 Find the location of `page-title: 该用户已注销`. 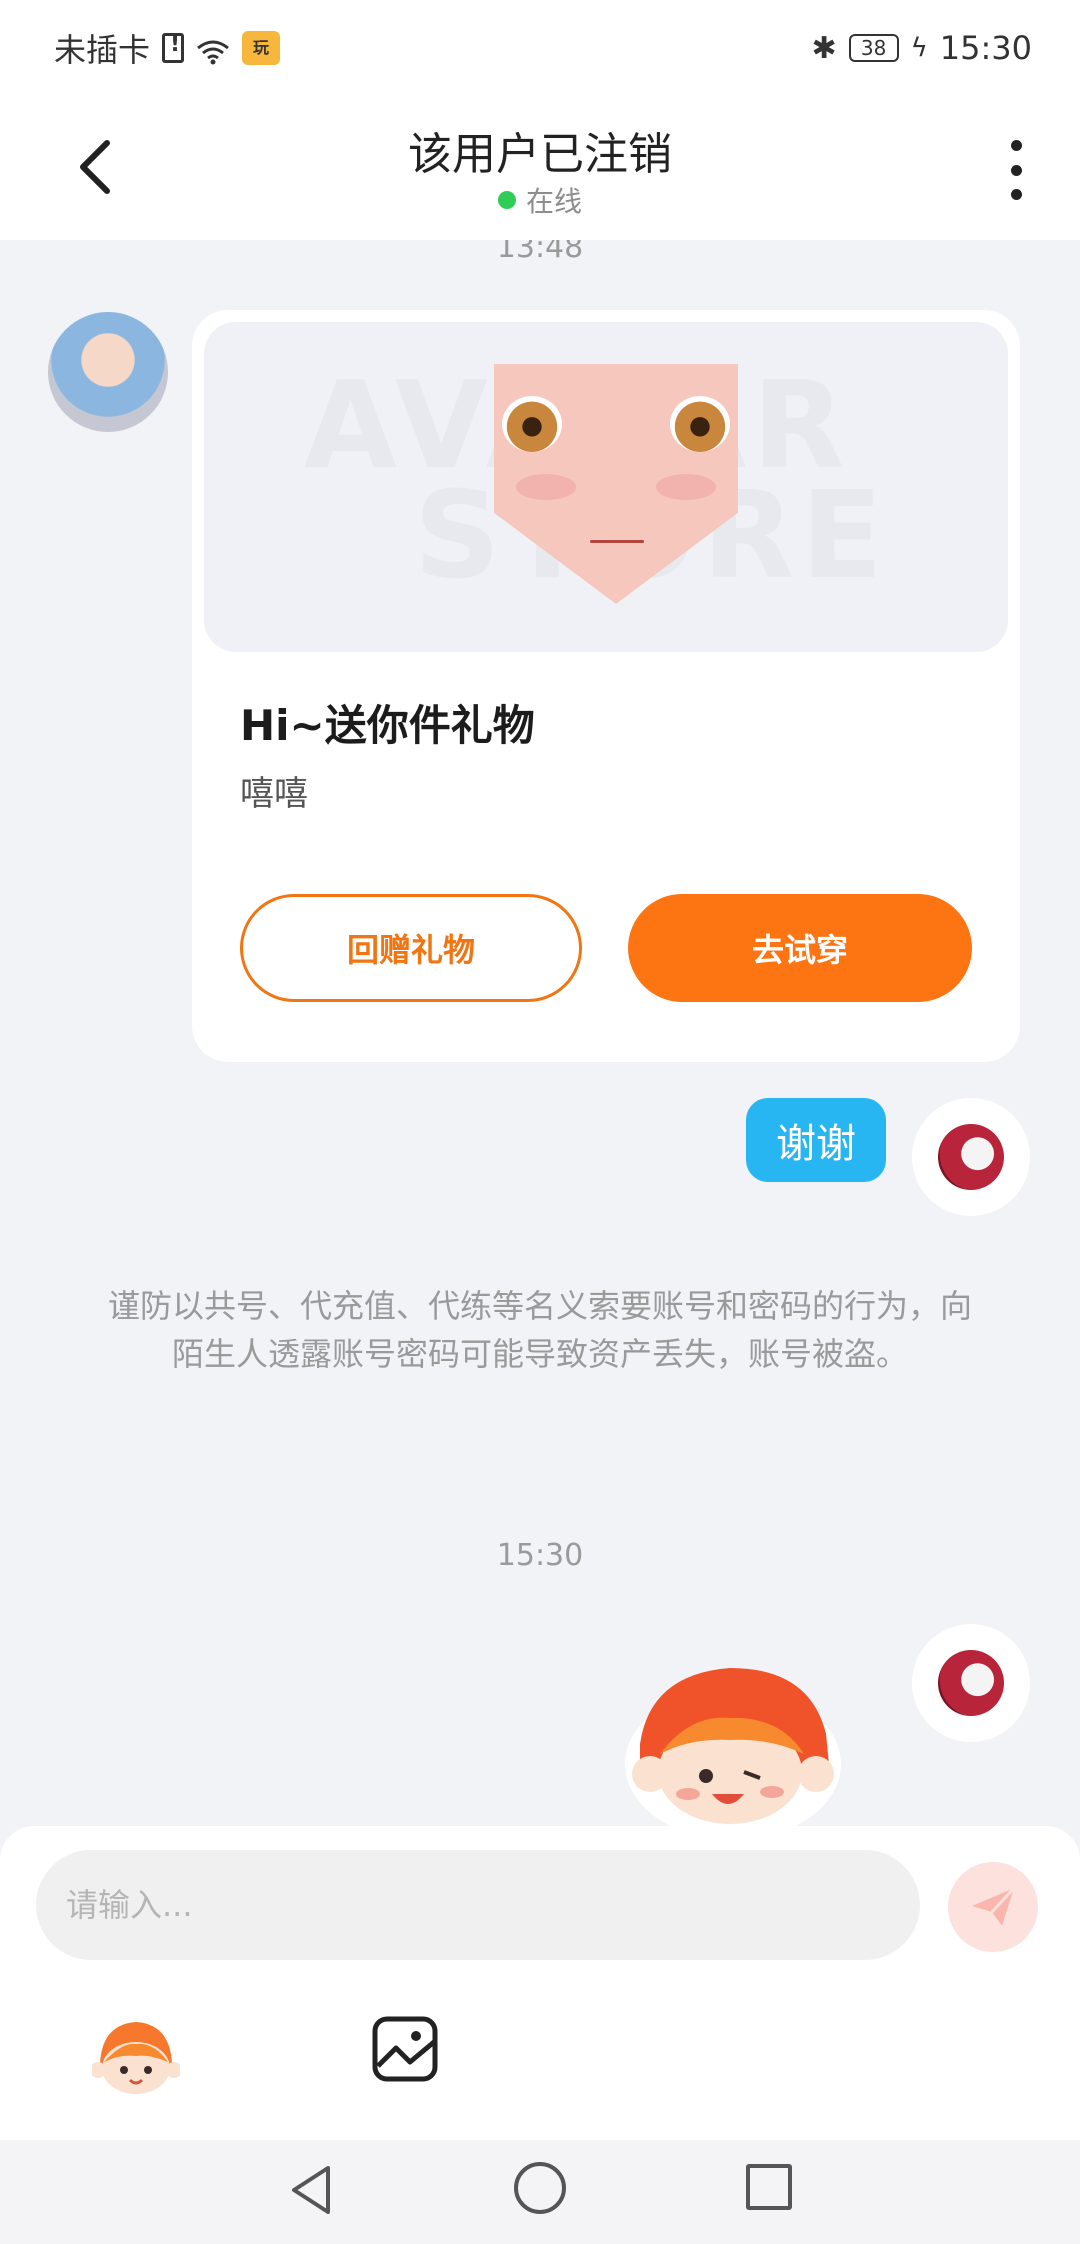

page-title: 该用户已注销 is located at coordinates (540, 154).